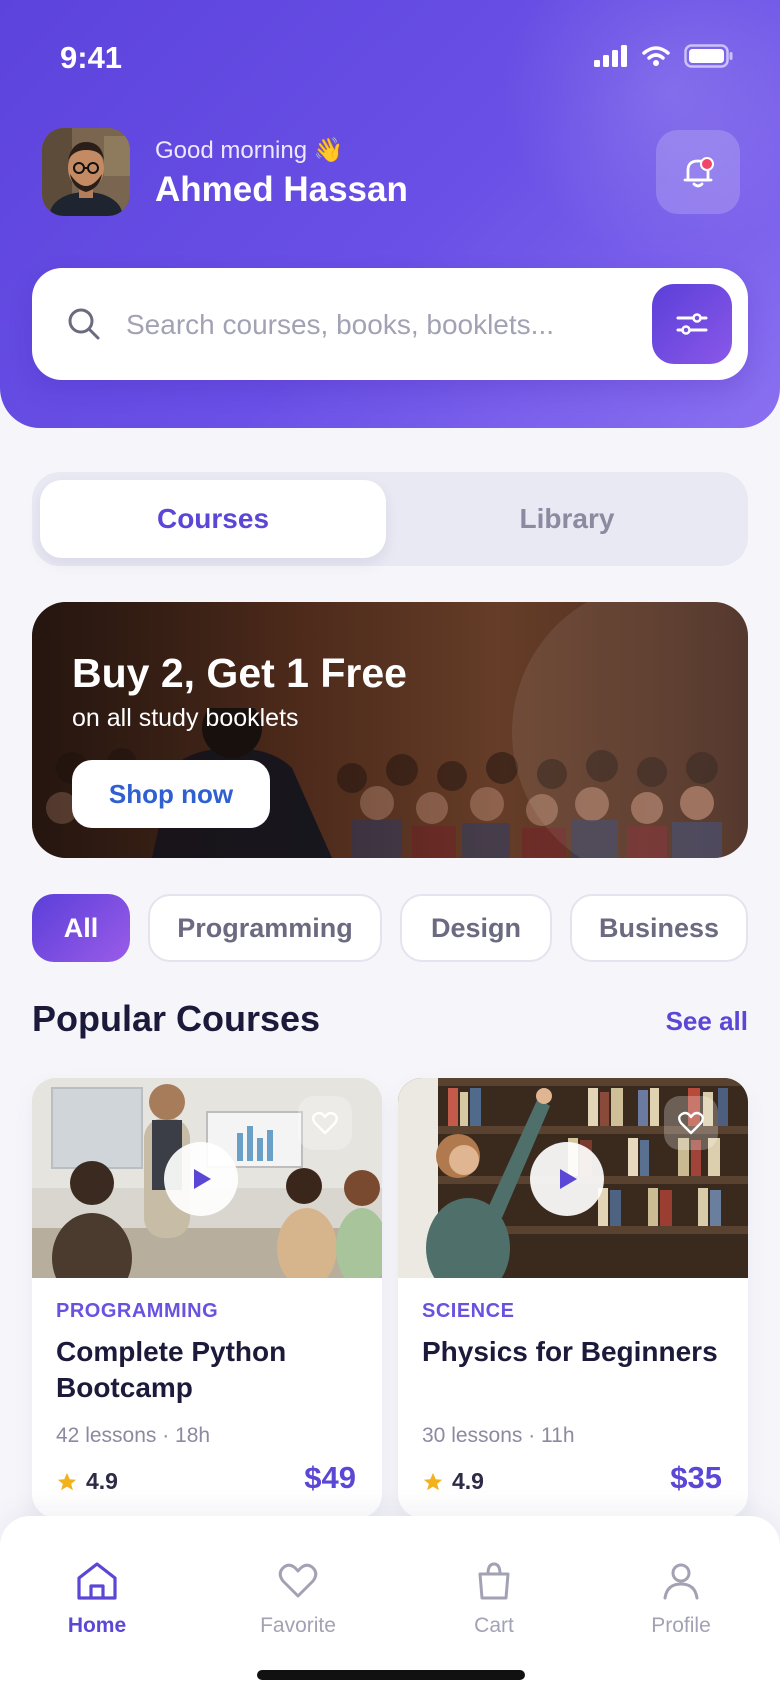 The width and height of the screenshot is (780, 1688). Describe the element at coordinates (630, 730) in the screenshot. I see `banner-decoration` at that location.